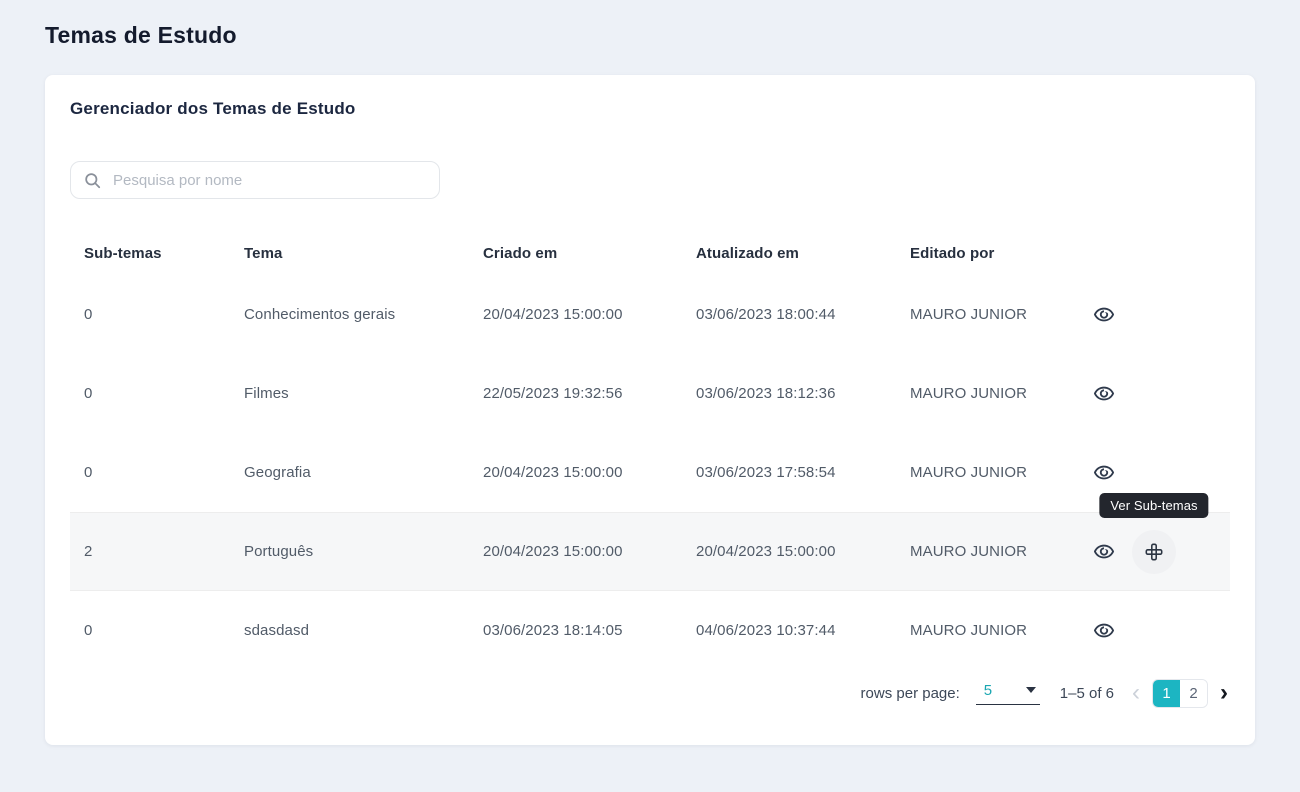 The height and width of the screenshot is (792, 1300). Describe the element at coordinates (766, 314) in the screenshot. I see `cell-atualizado-em: 03/06/2023 18:00:44` at that location.